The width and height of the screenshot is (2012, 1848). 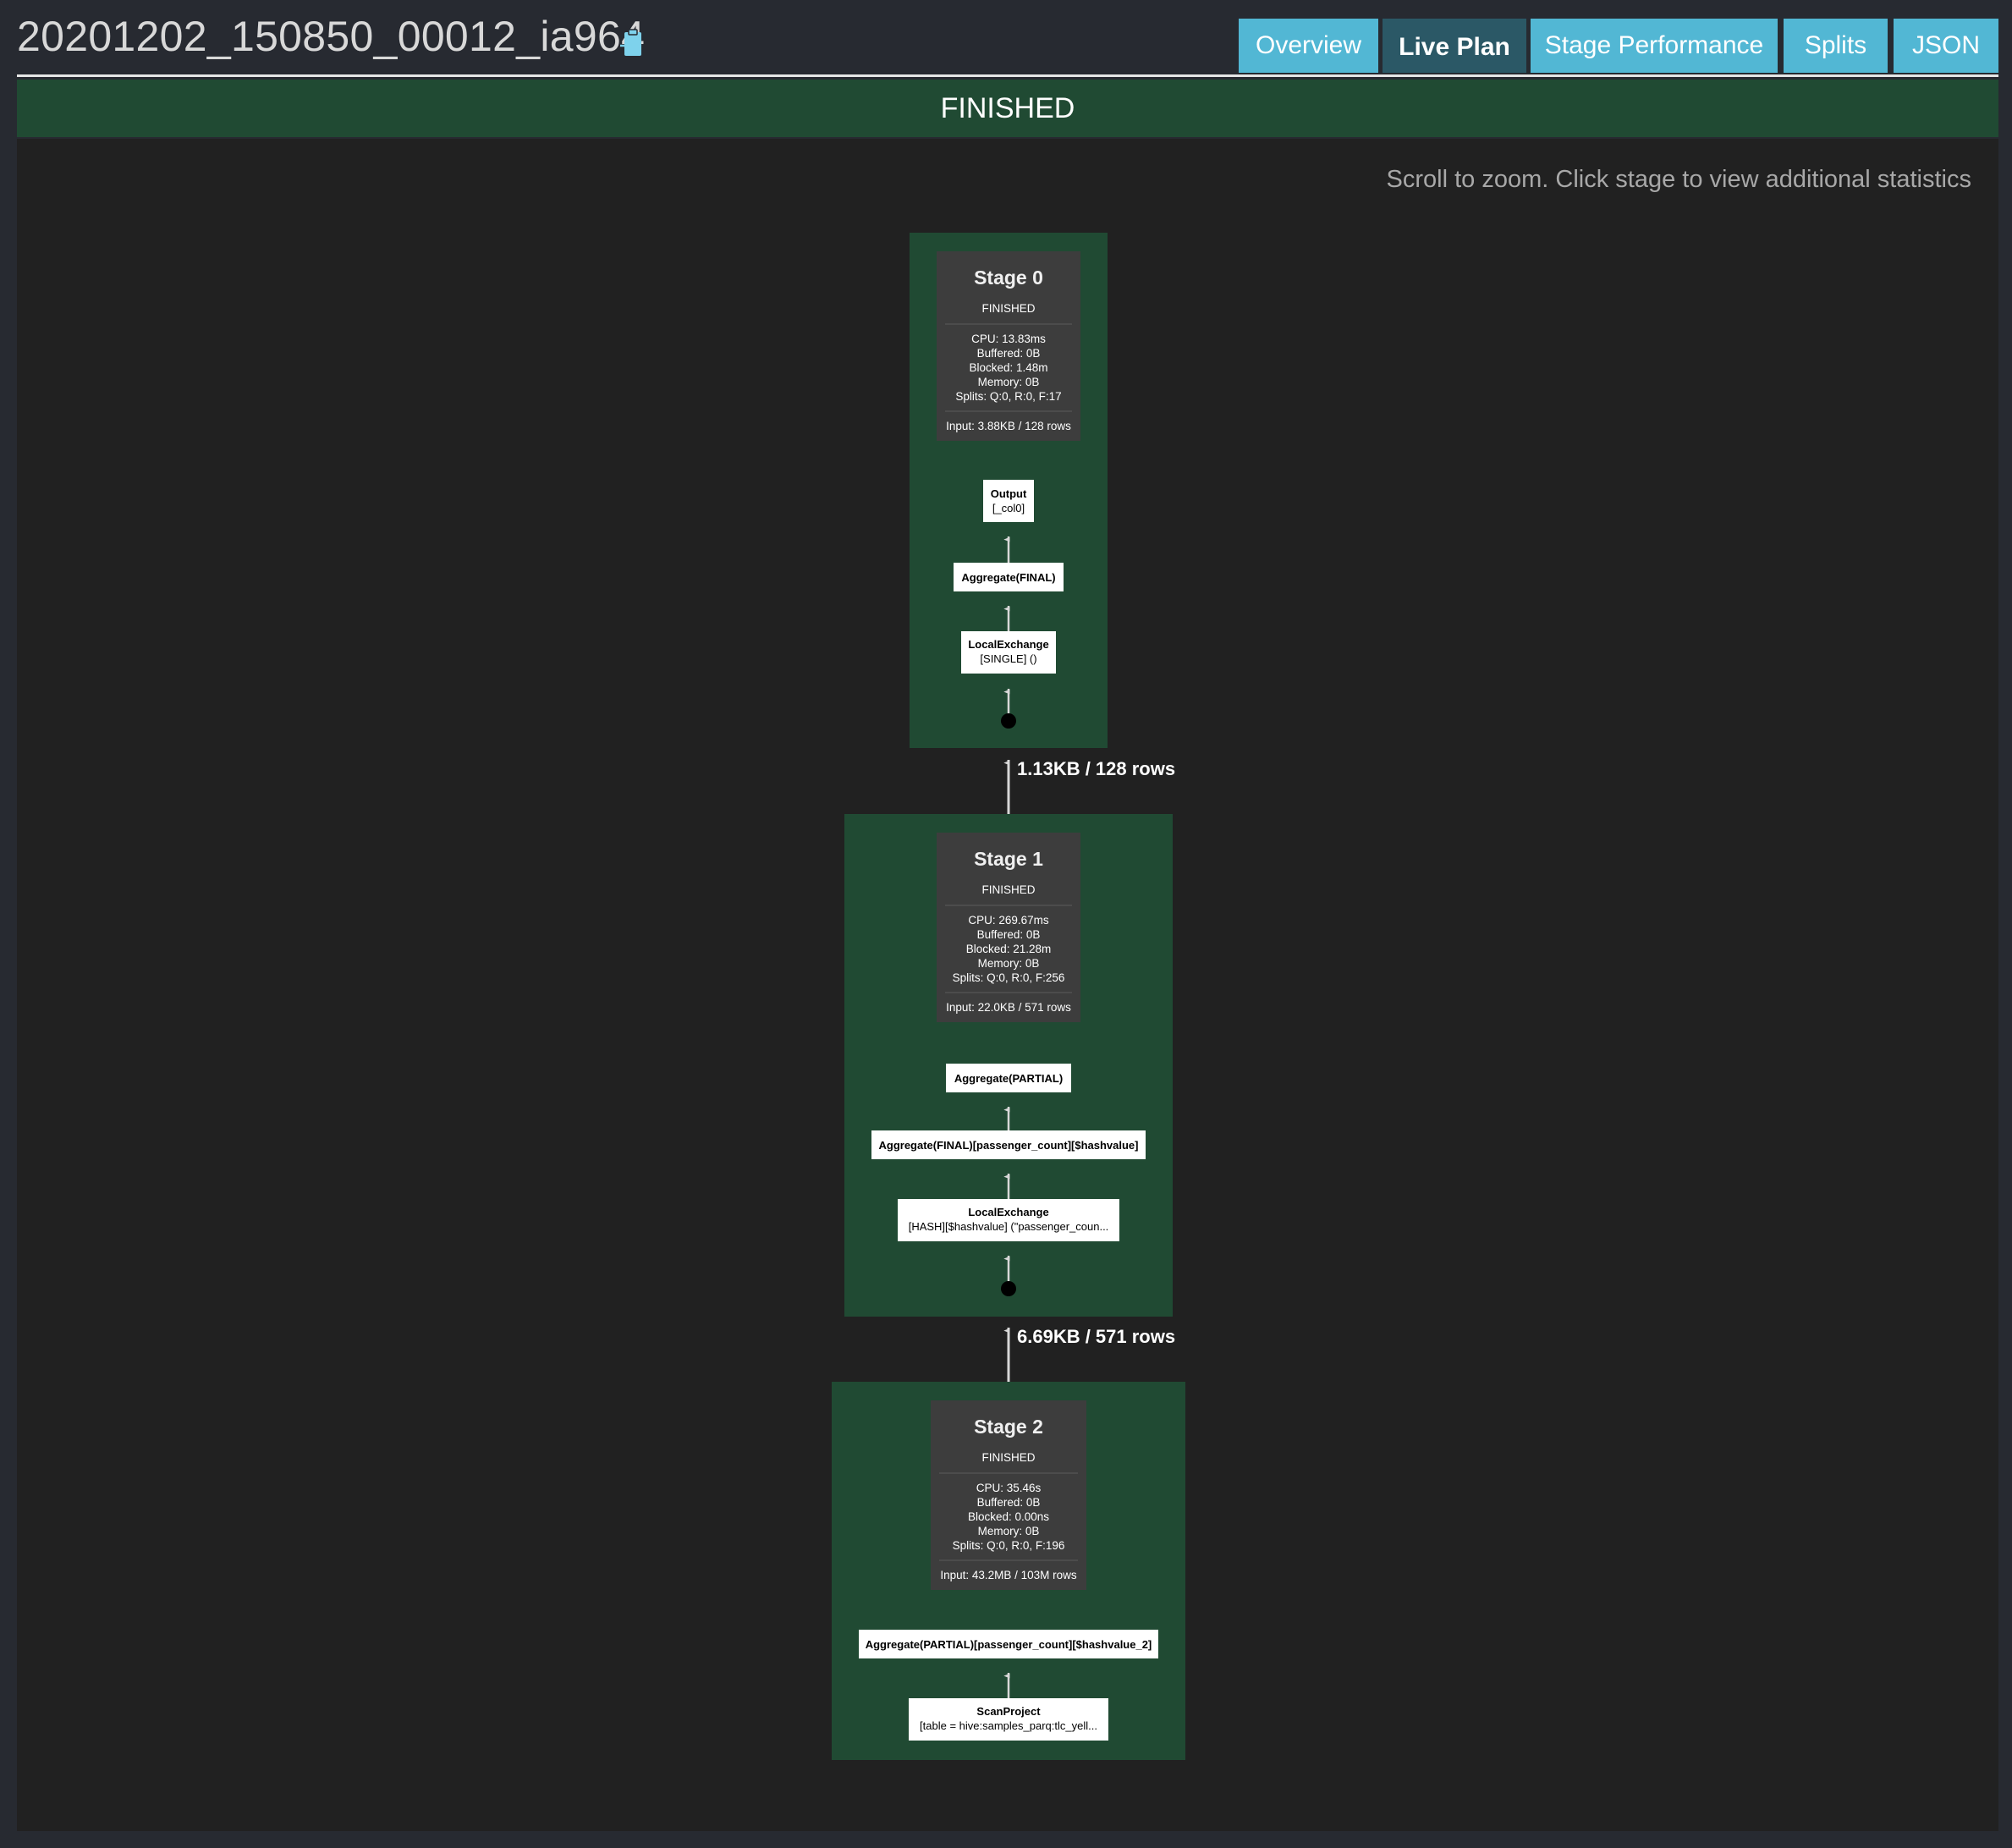 What do you see at coordinates (1008, 644) in the screenshot?
I see `operator-local-exchange-title: LocalExchange` at bounding box center [1008, 644].